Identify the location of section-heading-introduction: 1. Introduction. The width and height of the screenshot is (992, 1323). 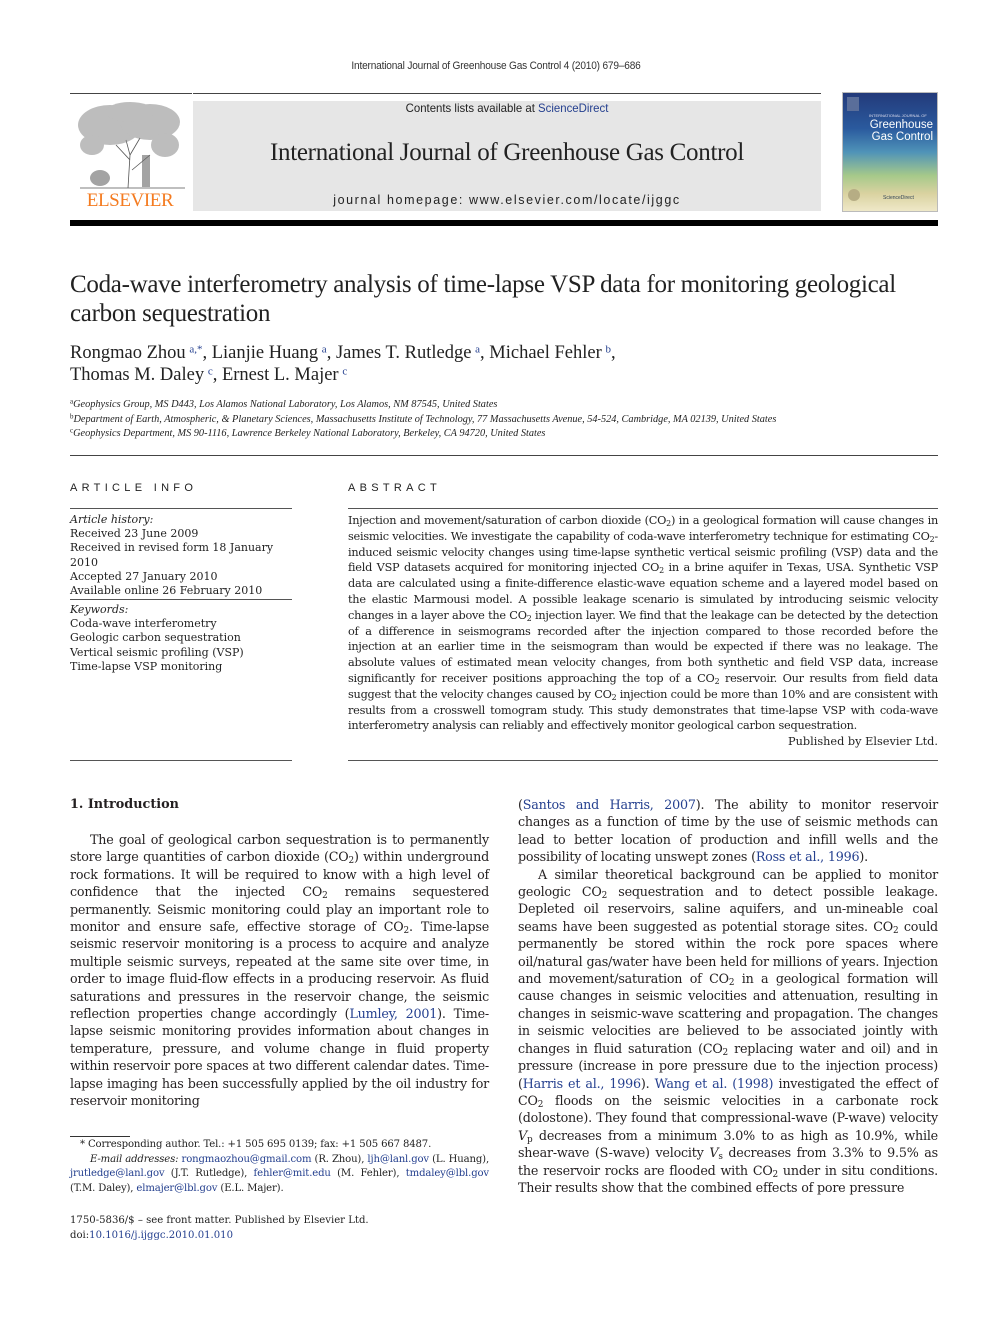
(124, 804).